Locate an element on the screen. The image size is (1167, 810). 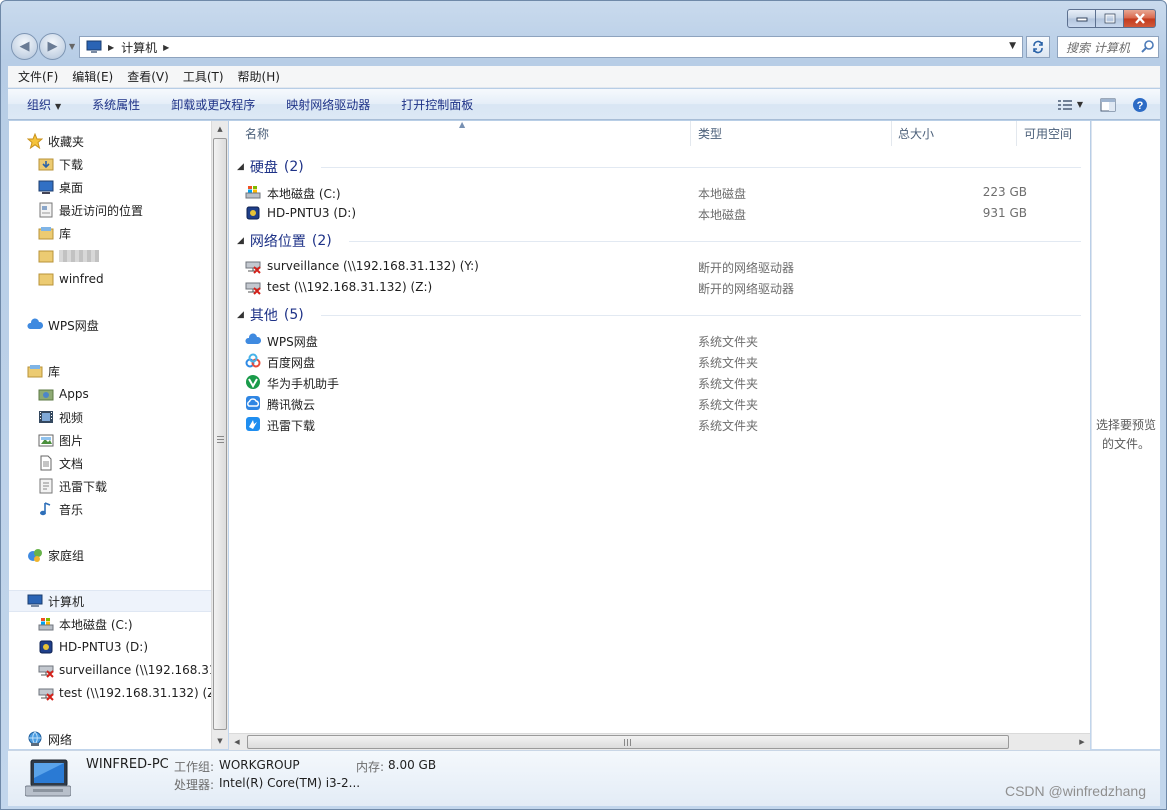
tree-item-libraries: 库 is located at coordinates (43, 371).